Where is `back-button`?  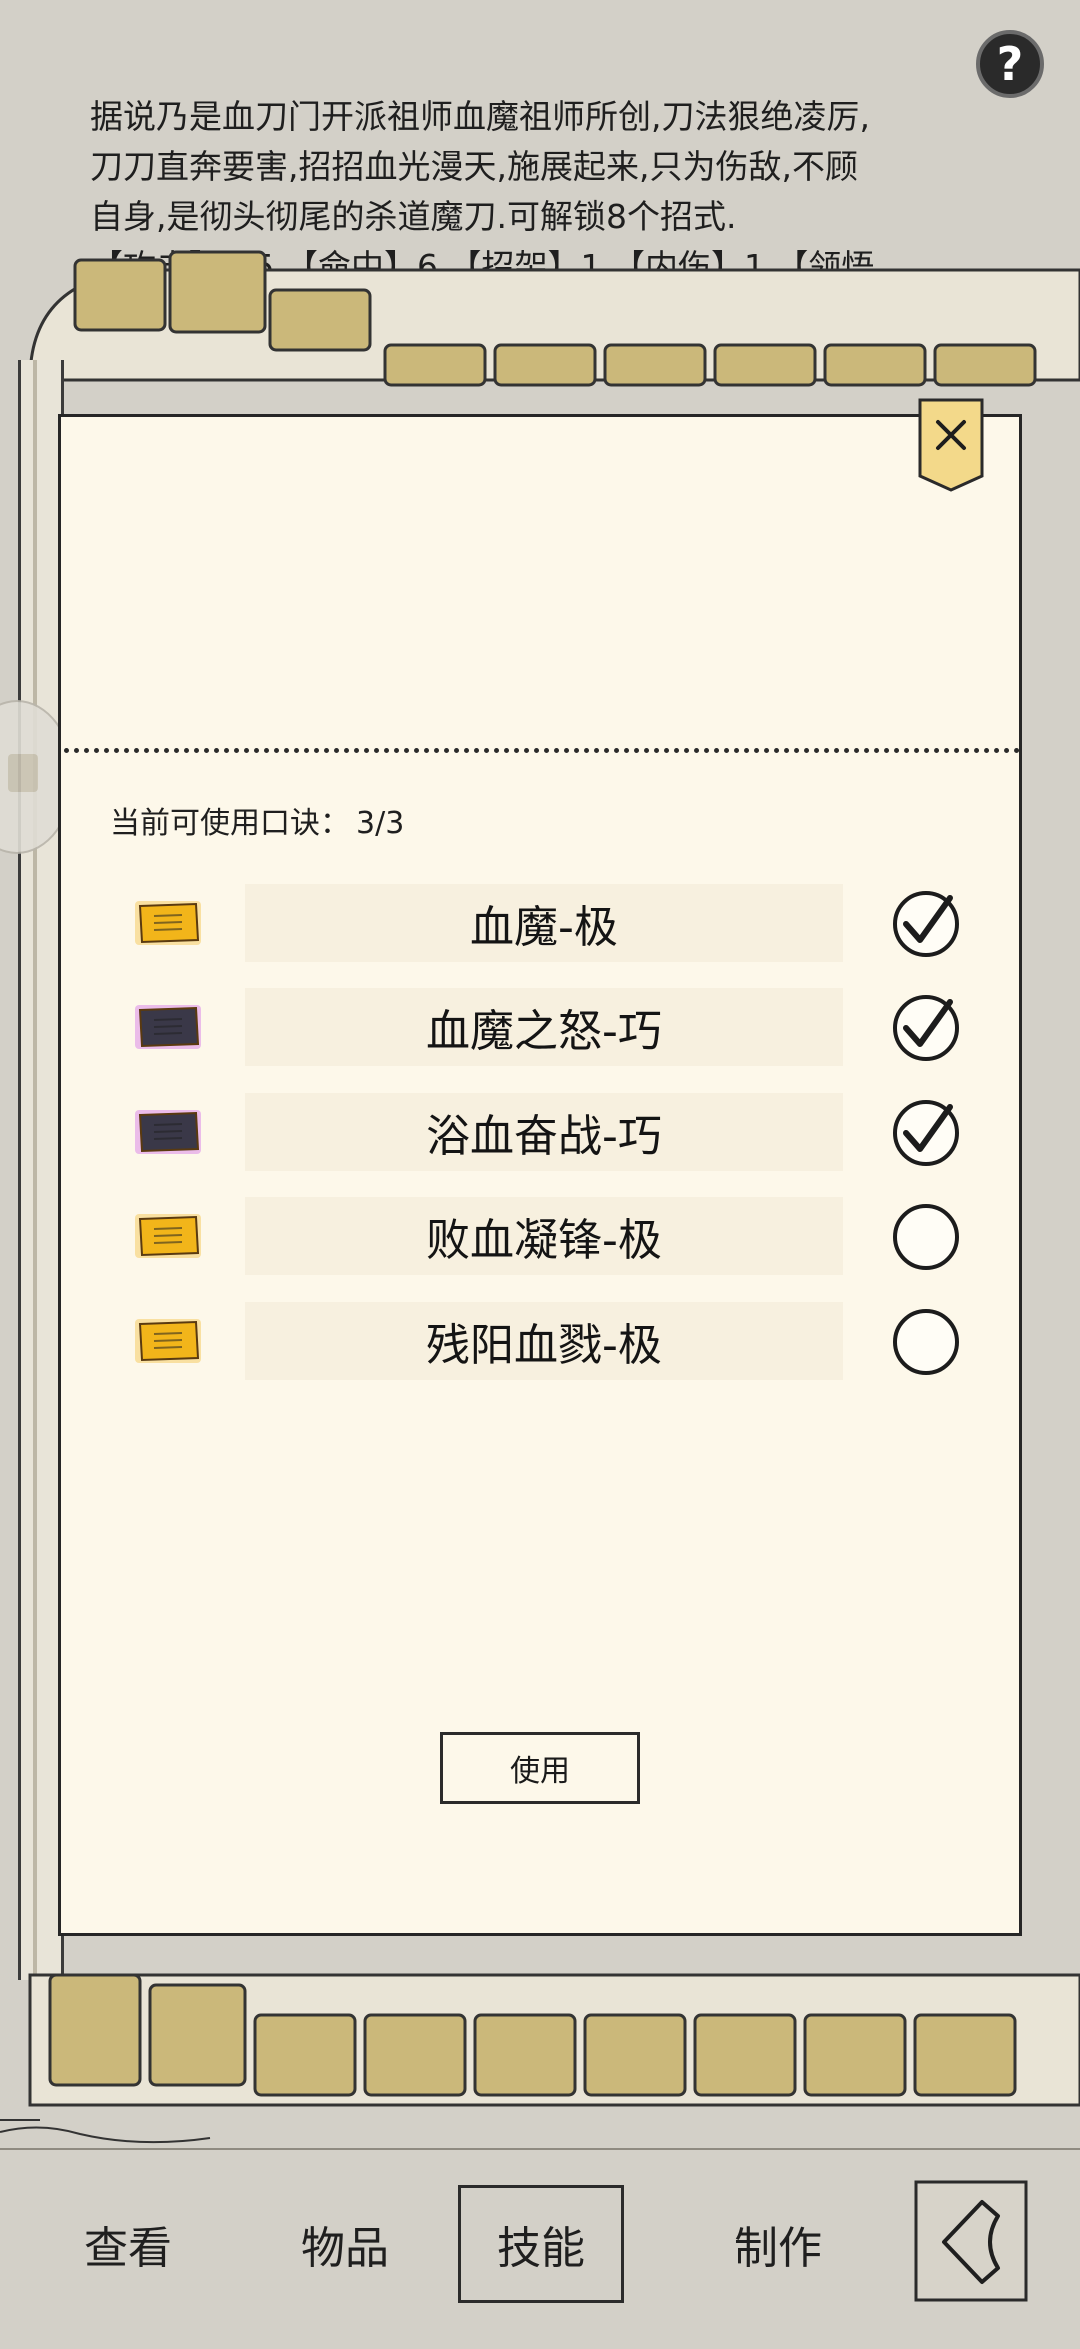
back-button is located at coordinates (971, 2241).